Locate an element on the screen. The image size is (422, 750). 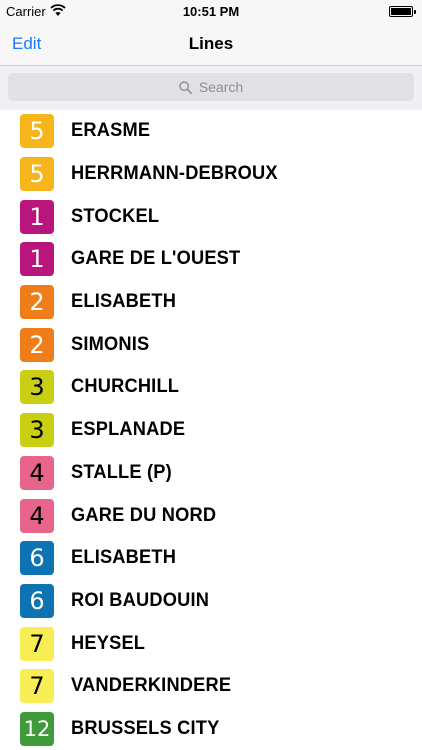
navigation-bar: Edit Lines is located at coordinates (211, 44).